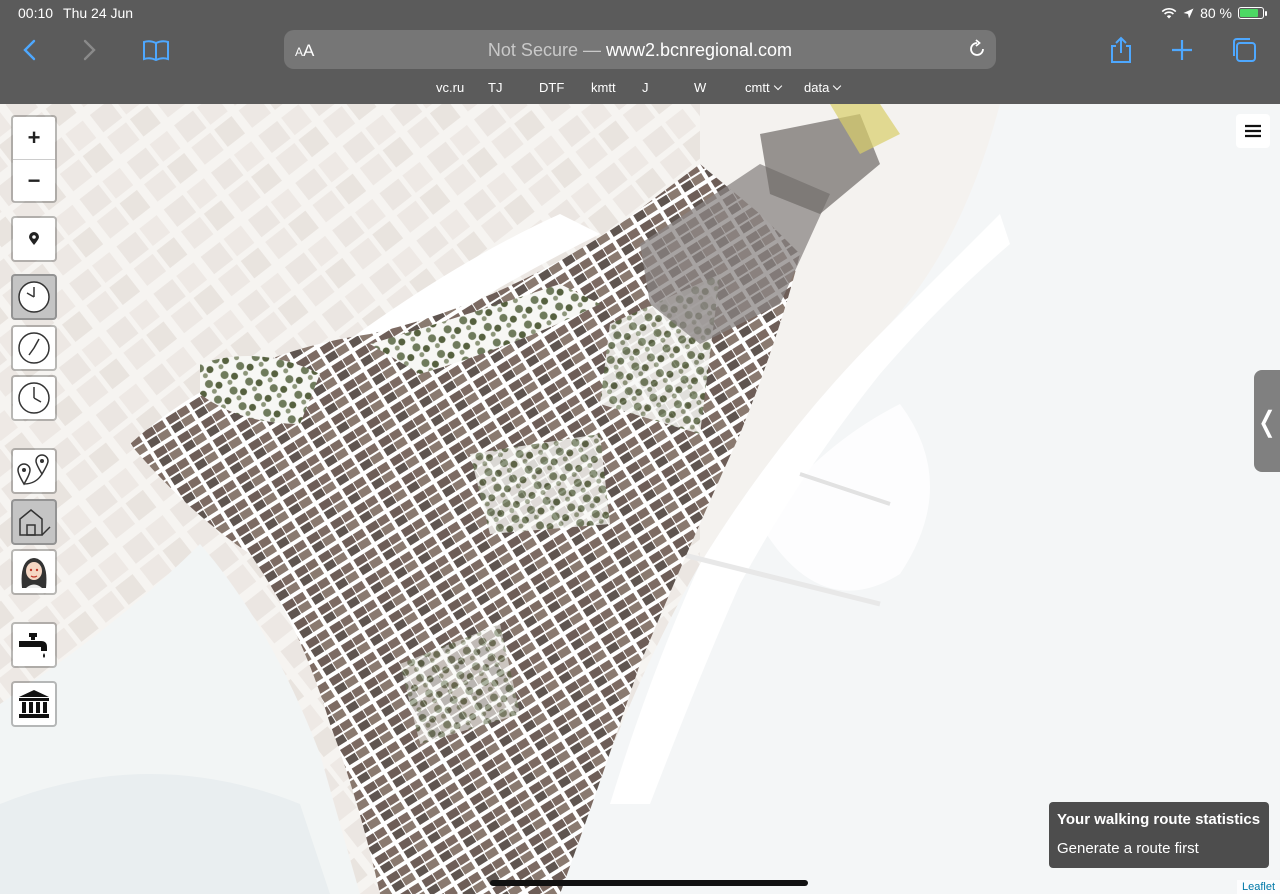  Describe the element at coordinates (34, 180) in the screenshot. I see `zoom-out-button: −` at that location.